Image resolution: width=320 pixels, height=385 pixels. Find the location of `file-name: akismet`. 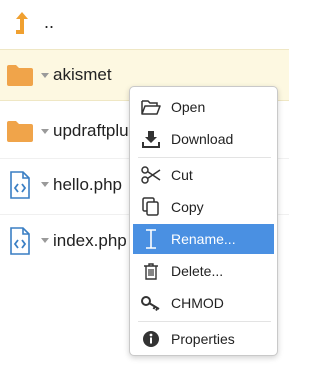

file-name: akismet is located at coordinates (82, 74).